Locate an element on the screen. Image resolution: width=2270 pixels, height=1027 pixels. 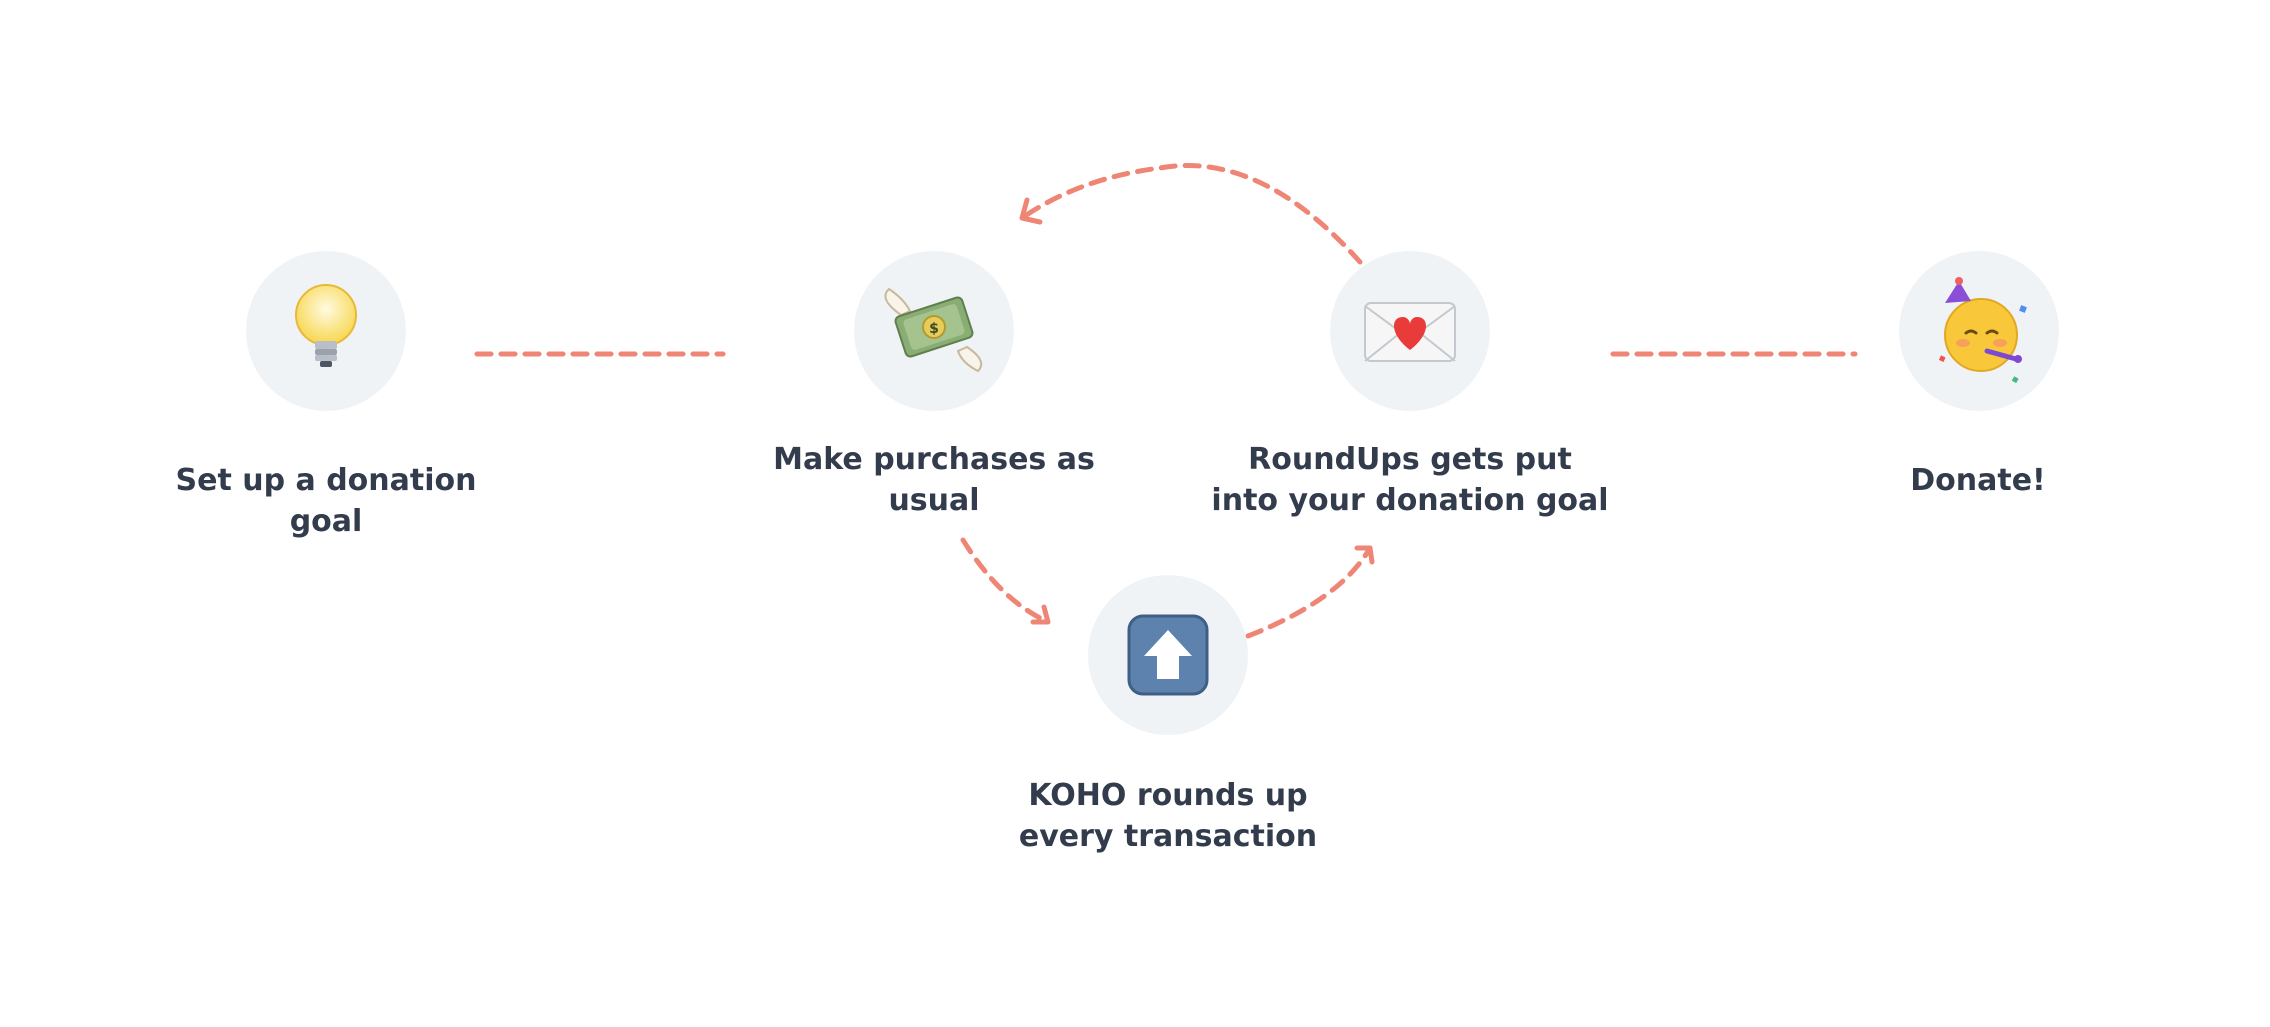
step-3-label: KOHO rounds up every transaction is located at coordinates (1168, 816).